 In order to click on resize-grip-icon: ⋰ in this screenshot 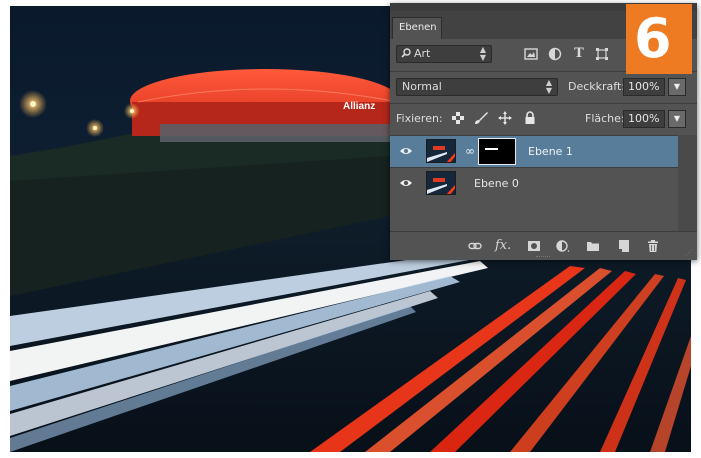, I will do `click(689, 253)`.